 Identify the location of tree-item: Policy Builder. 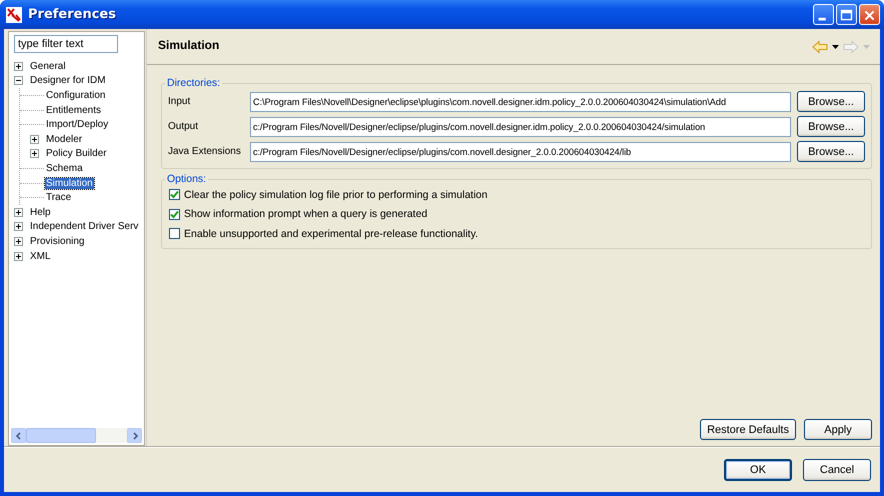
(76, 154).